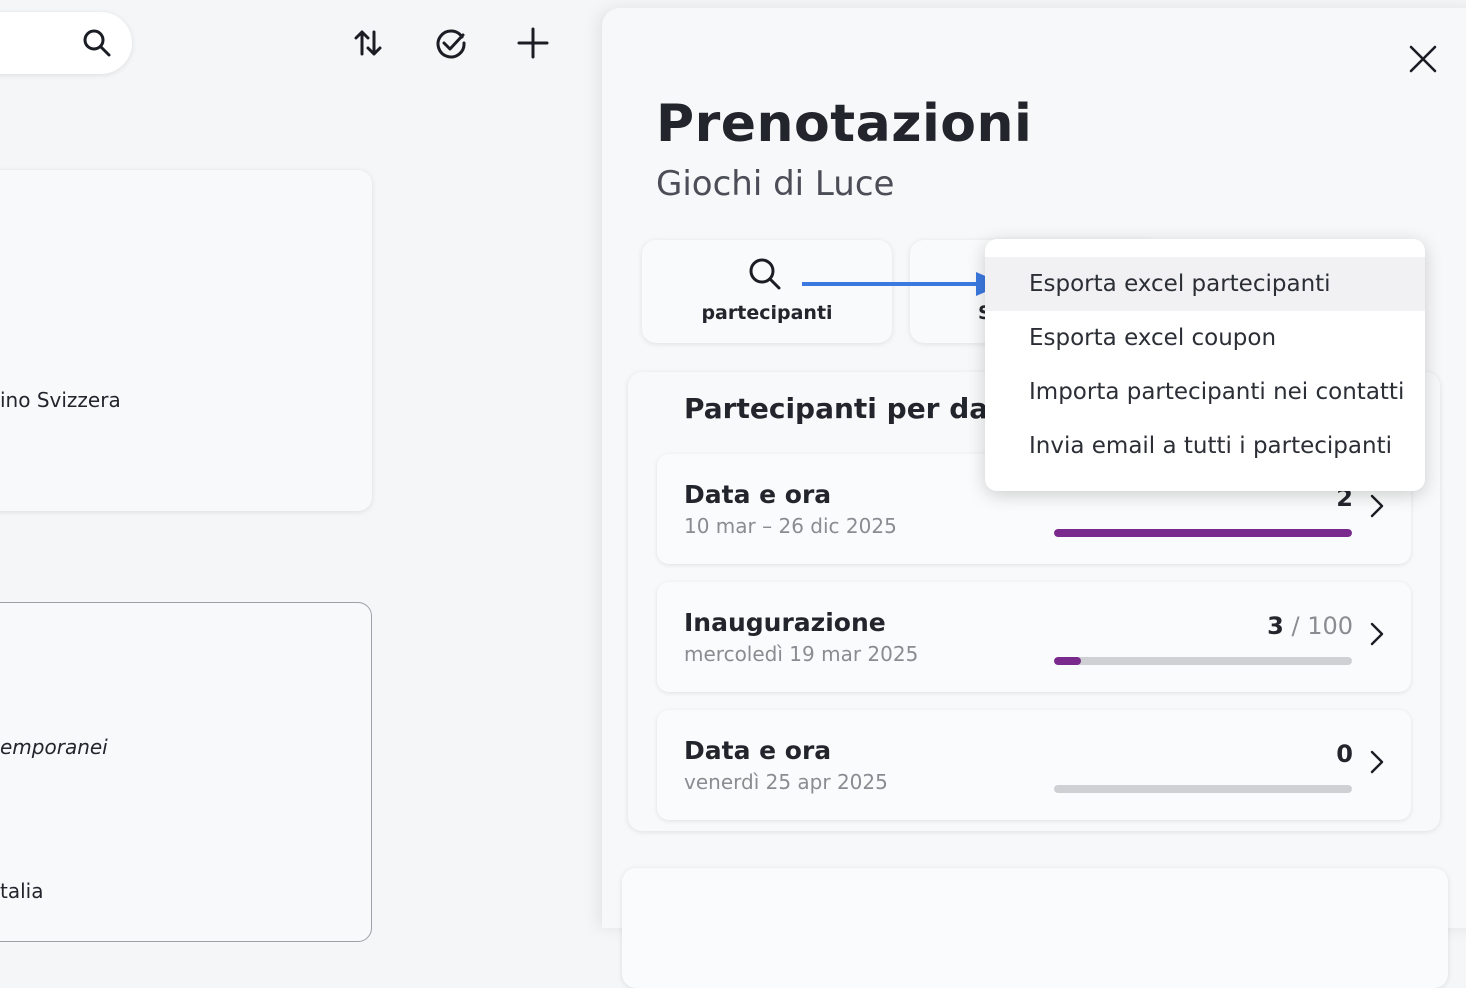 Image resolution: width=1466 pixels, height=988 pixels. I want to click on menu-item-export-participants: Esporta excel partecipanti, so click(1205, 284).